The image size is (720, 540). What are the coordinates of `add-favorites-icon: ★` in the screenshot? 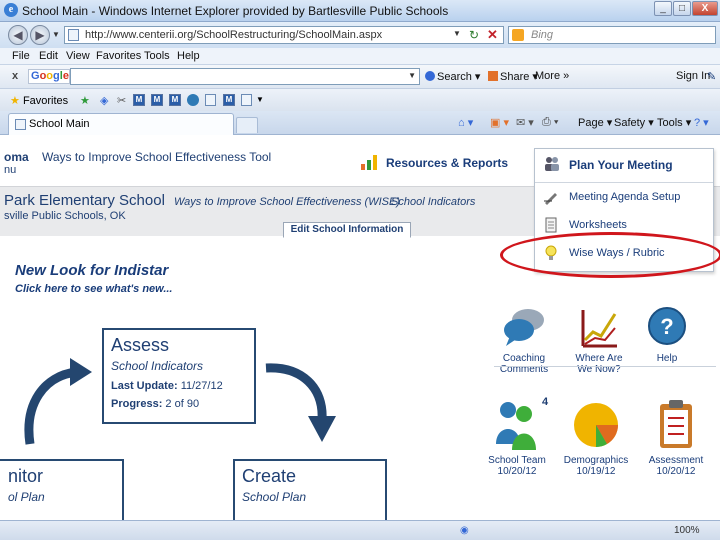 It's located at (85, 100).